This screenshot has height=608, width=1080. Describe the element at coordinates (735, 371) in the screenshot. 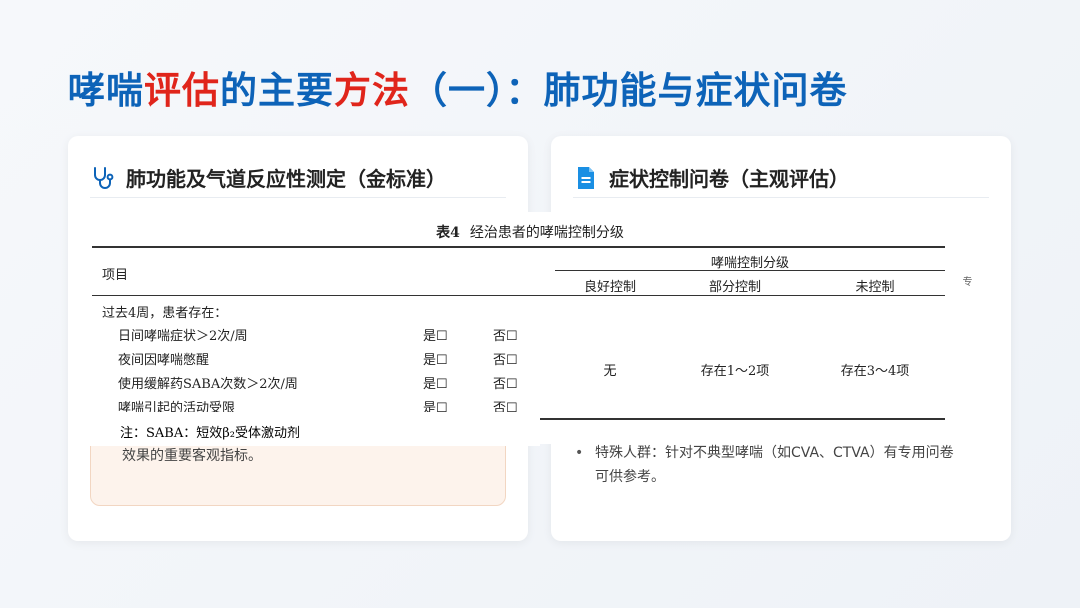

I see `level-value: 存在1～2项` at that location.